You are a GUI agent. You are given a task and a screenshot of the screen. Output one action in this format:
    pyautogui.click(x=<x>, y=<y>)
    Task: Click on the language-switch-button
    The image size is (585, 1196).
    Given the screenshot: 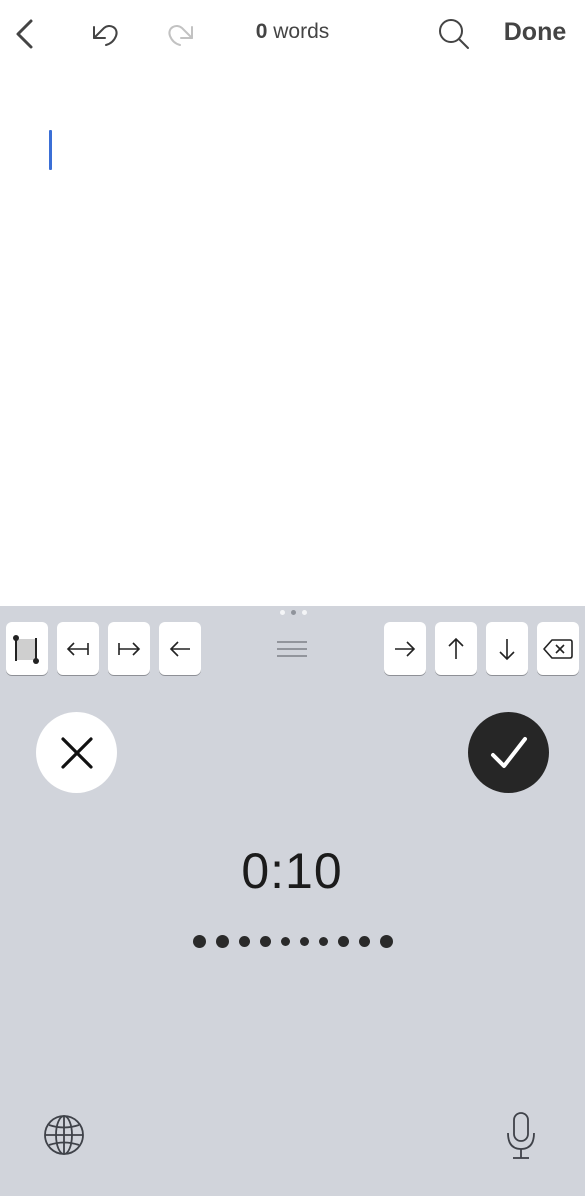 What is the action you would take?
    pyautogui.click(x=64, y=1135)
    